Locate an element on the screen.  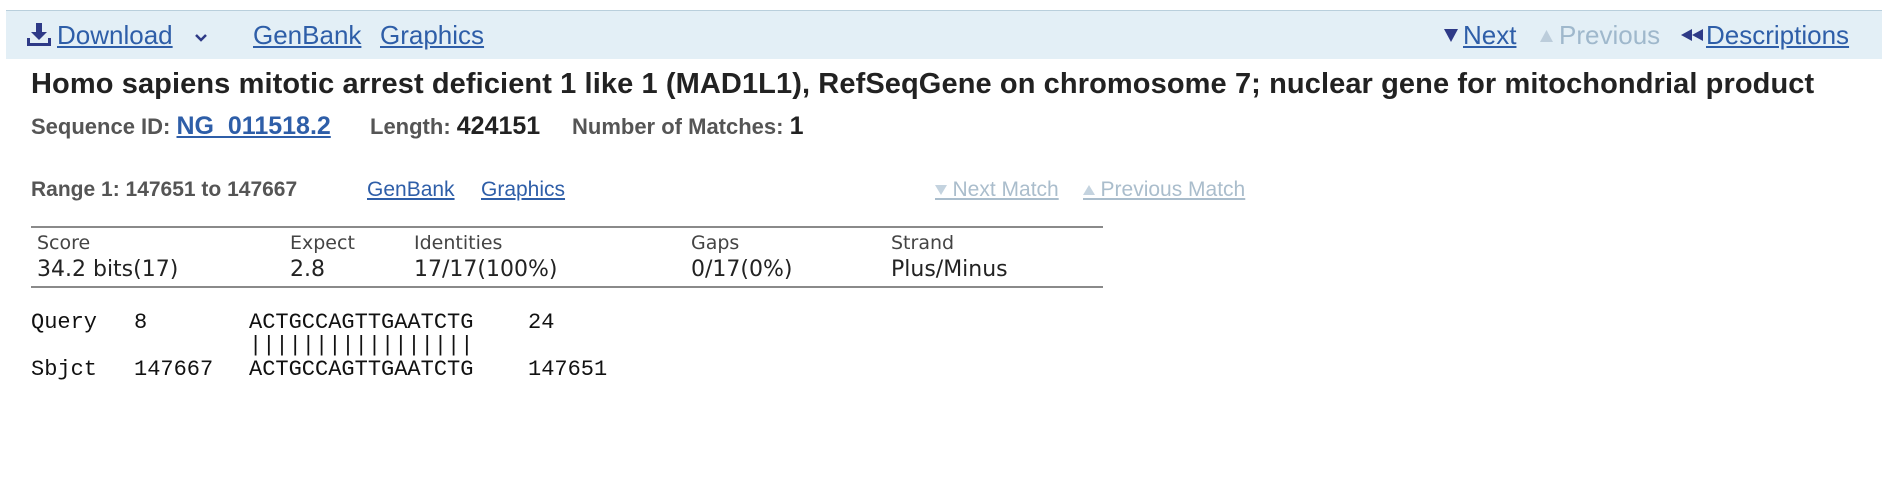
length-value: 424151 is located at coordinates (498, 126).